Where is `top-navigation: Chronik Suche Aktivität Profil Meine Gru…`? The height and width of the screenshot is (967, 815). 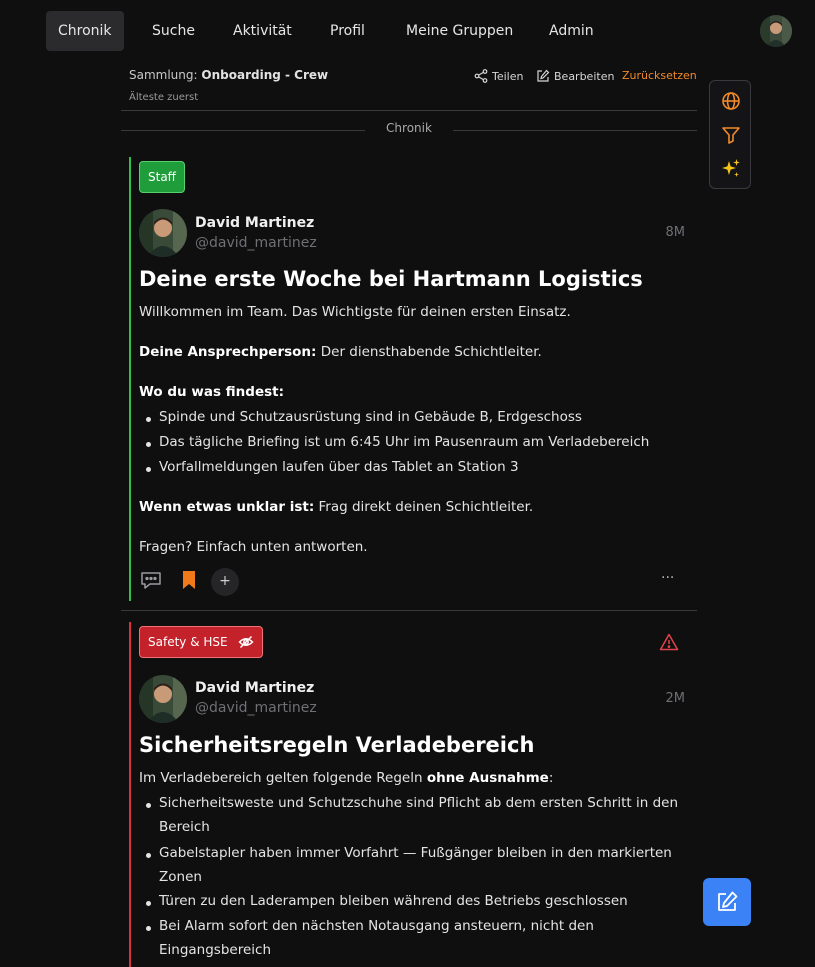
top-navigation: Chronik Suche Aktivität Profil Meine Gru… is located at coordinates (407, 31).